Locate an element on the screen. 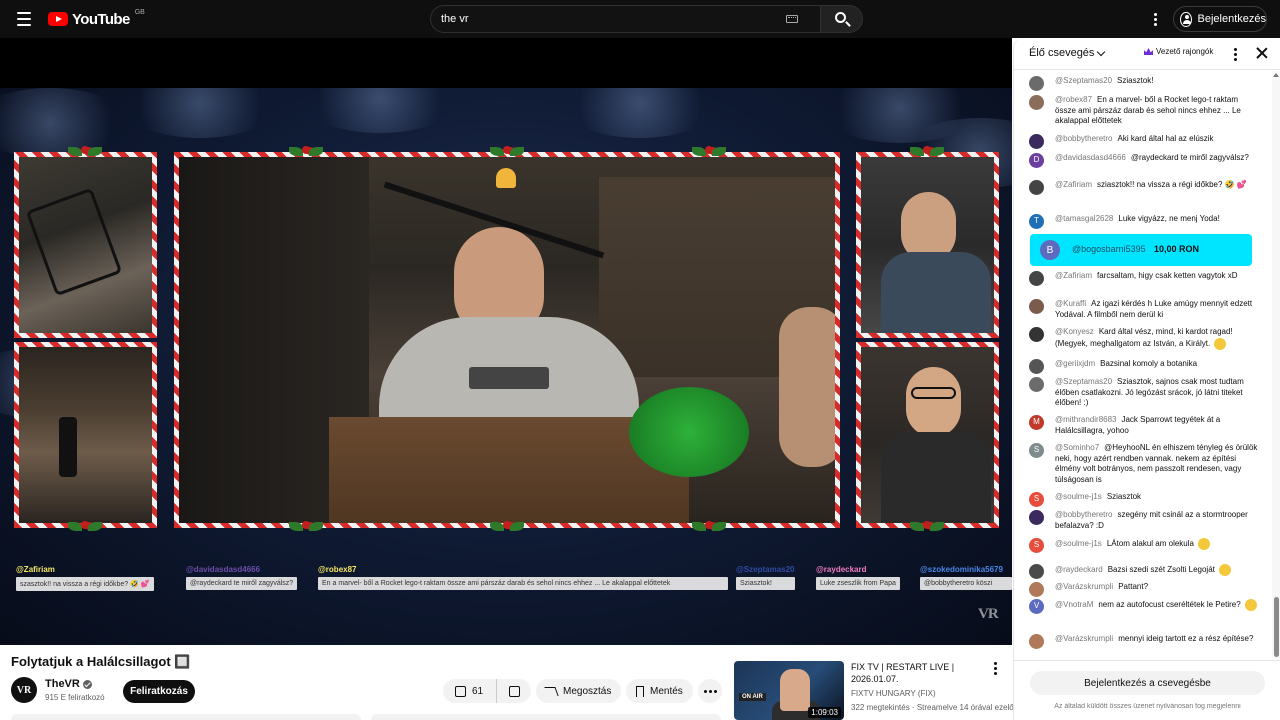  sign-in-button: Bejelentkezés is located at coordinates (1220, 19).